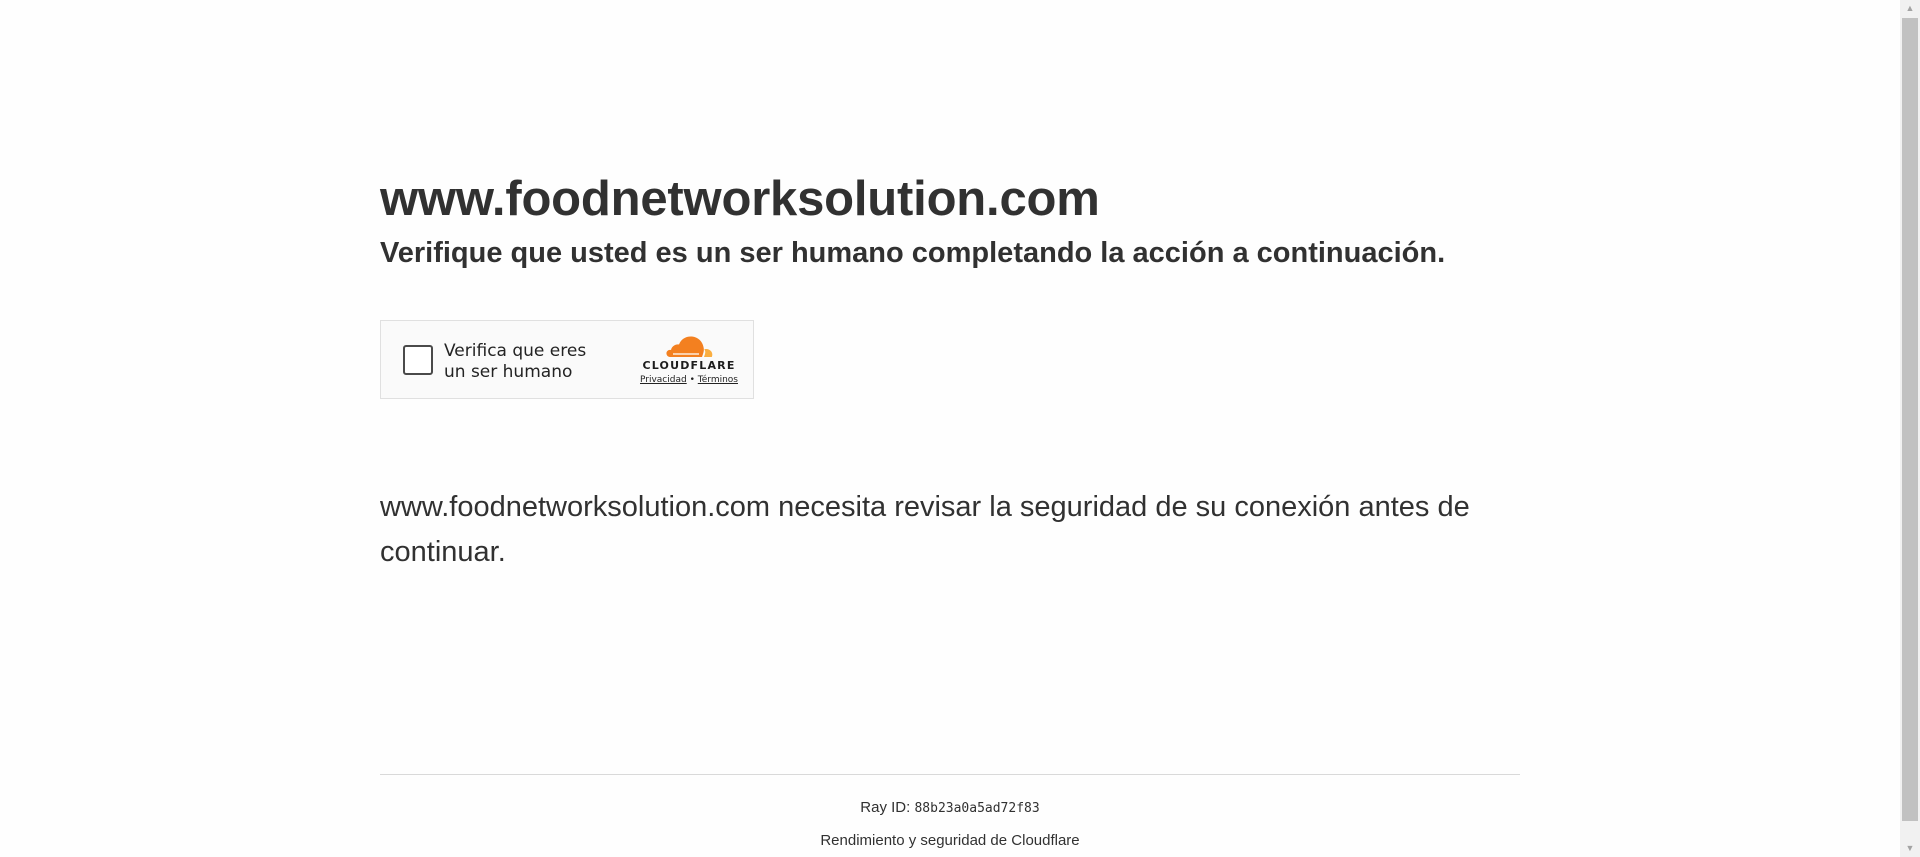  I want to click on checkbox-label: Verifica que eres un ser humano, so click(524, 362).